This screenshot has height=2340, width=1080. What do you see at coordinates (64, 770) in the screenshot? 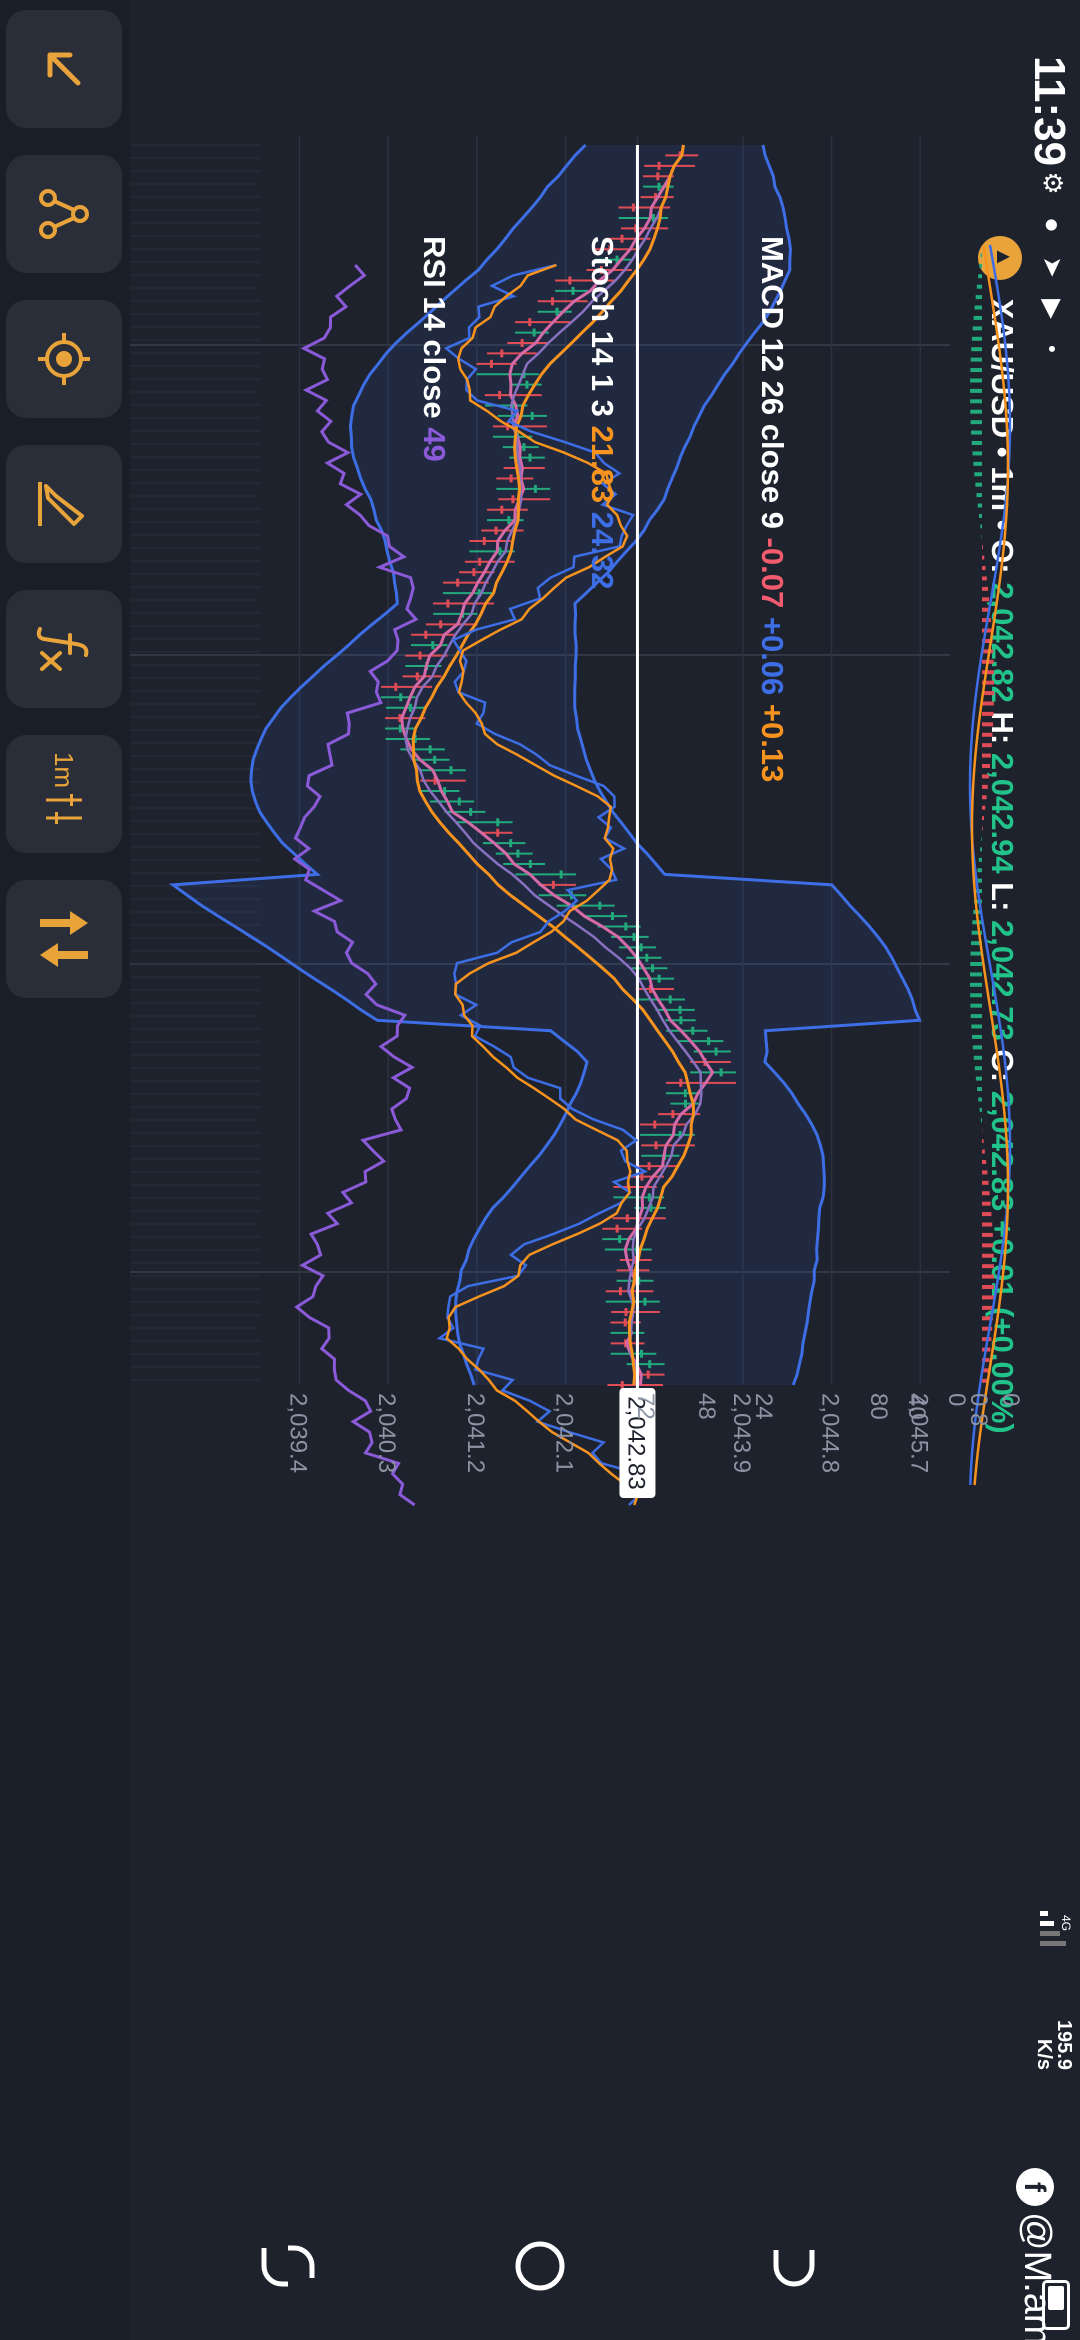
I see `timeframe-label: 1m` at bounding box center [64, 770].